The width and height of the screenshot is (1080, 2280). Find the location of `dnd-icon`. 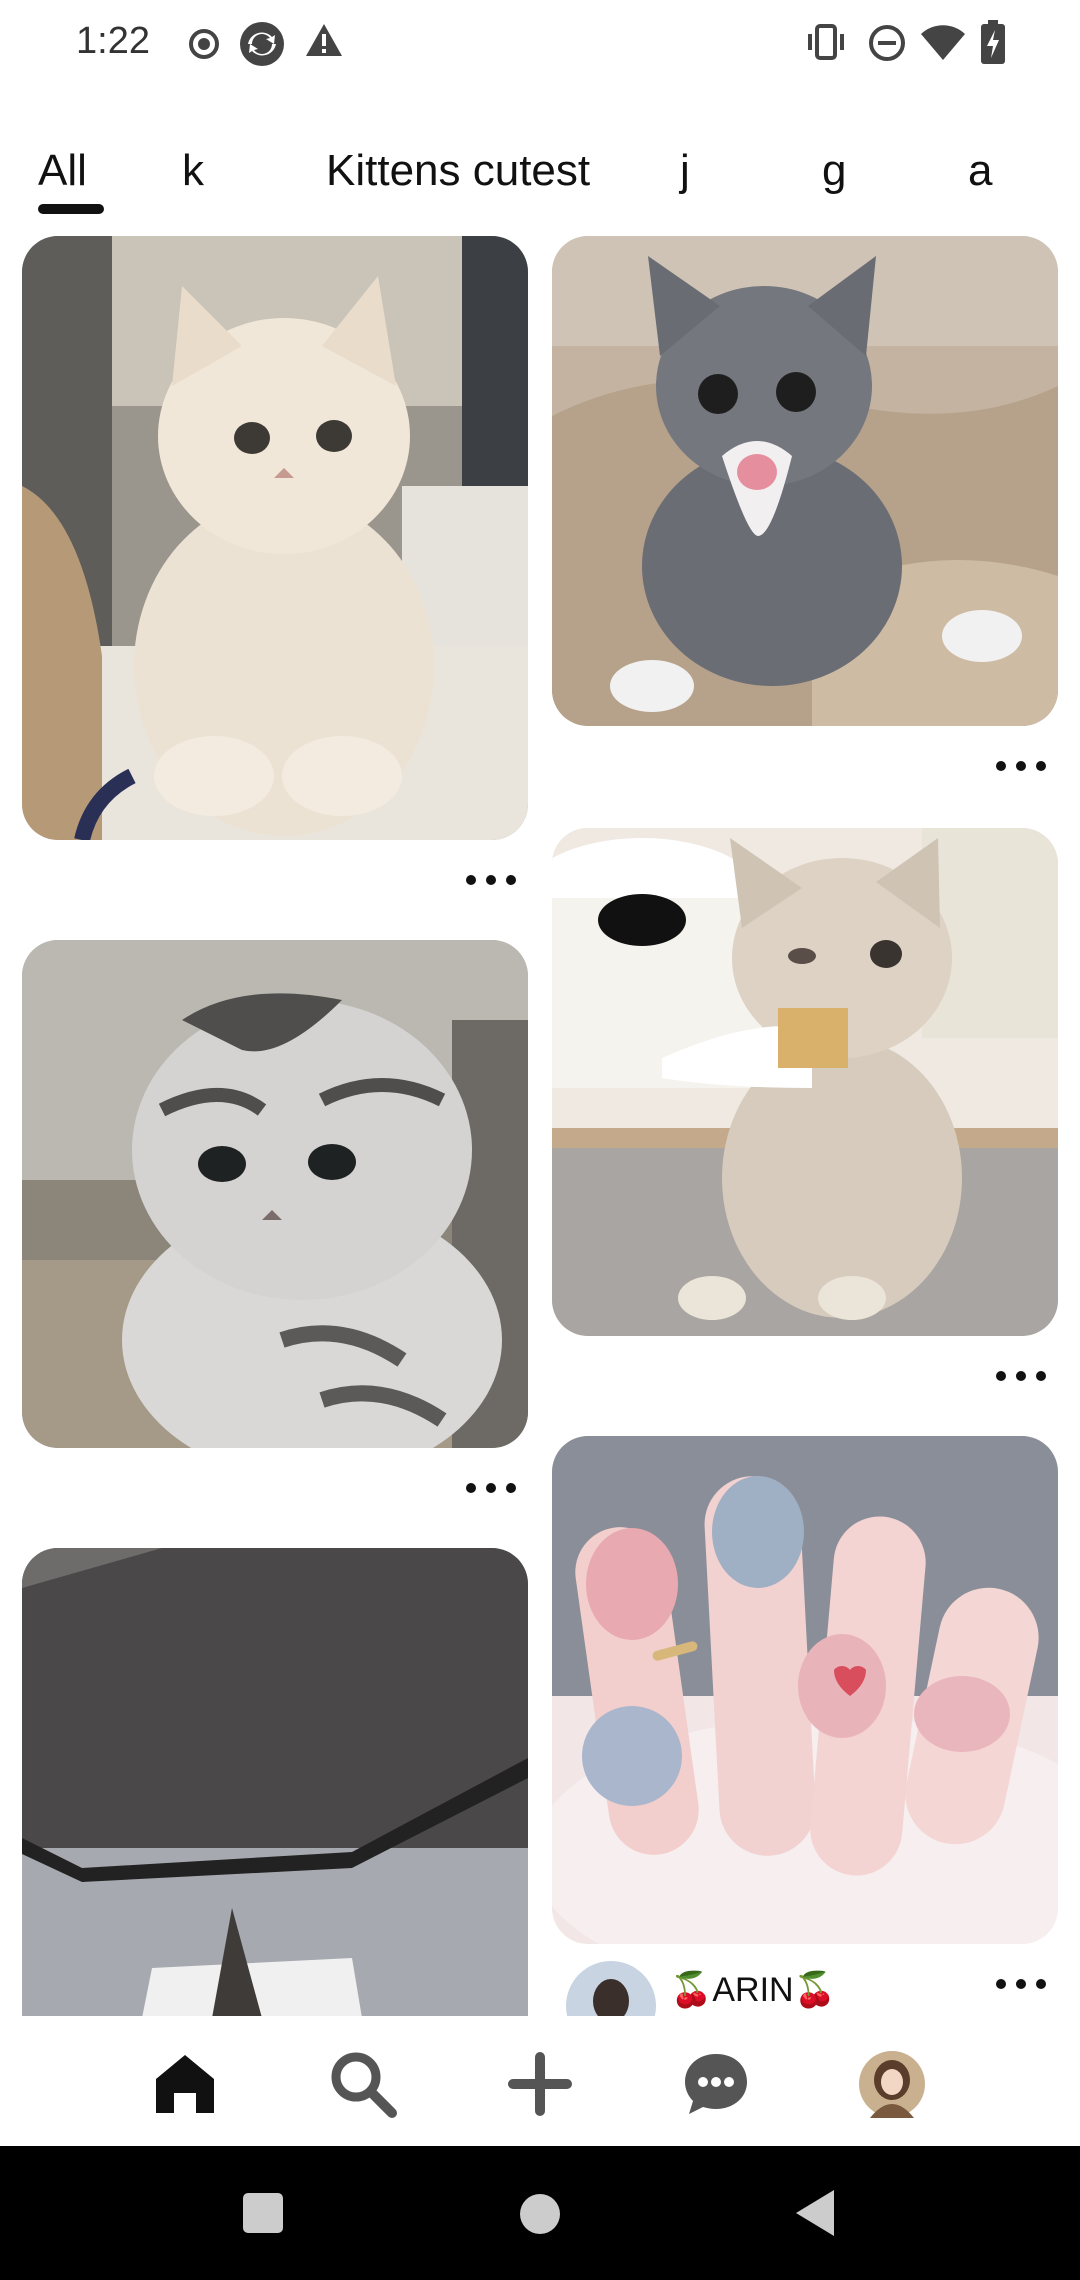

dnd-icon is located at coordinates (887, 43).